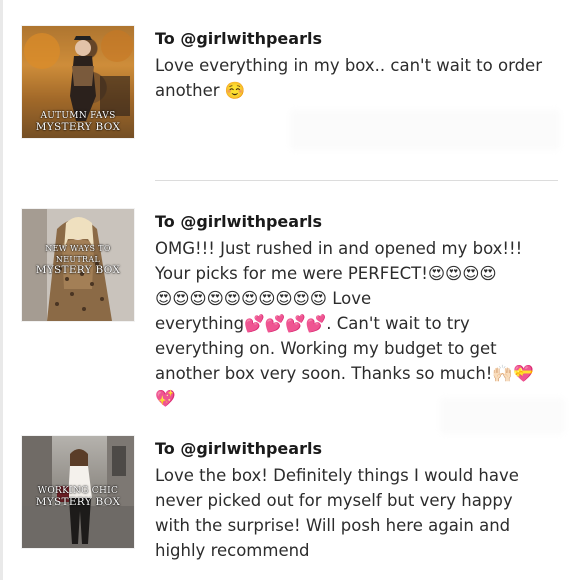 The height and width of the screenshot is (580, 580). I want to click on review-thumbnail: WORKING CHIC MYSTERY BOX, so click(78, 492).